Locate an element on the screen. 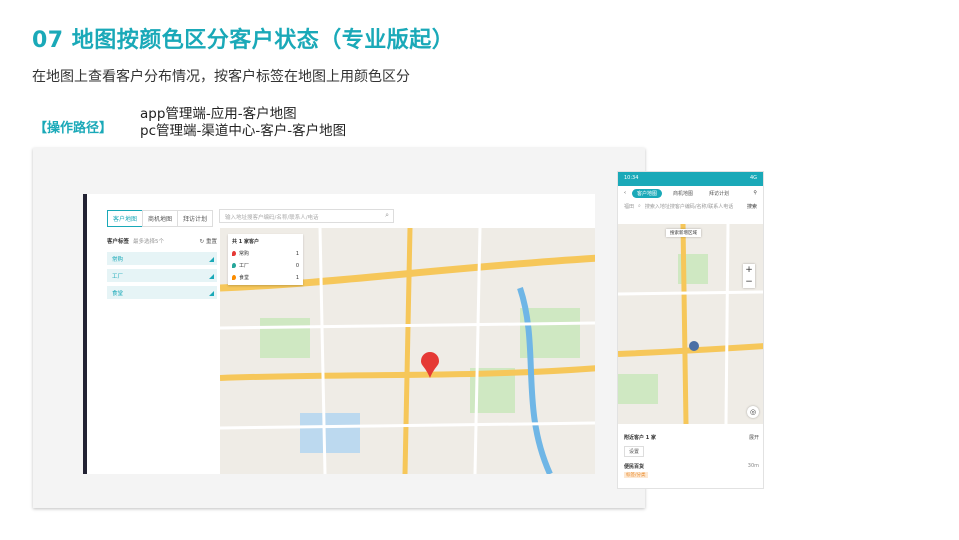 The image size is (959, 540). tag-item-canteen: 食堂 is located at coordinates (162, 292).